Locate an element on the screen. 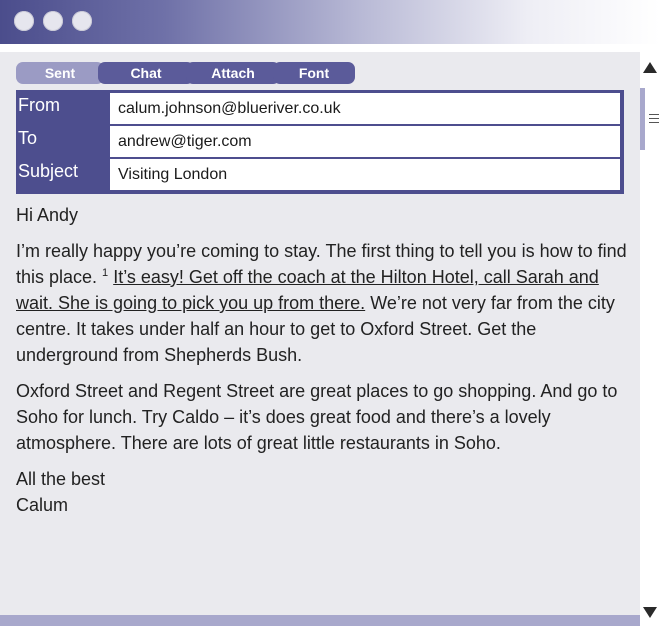 Image resolution: width=660 pixels, height=626 pixels. toolbar-tabs: Sent Chat Attach Font is located at coordinates (185, 73).